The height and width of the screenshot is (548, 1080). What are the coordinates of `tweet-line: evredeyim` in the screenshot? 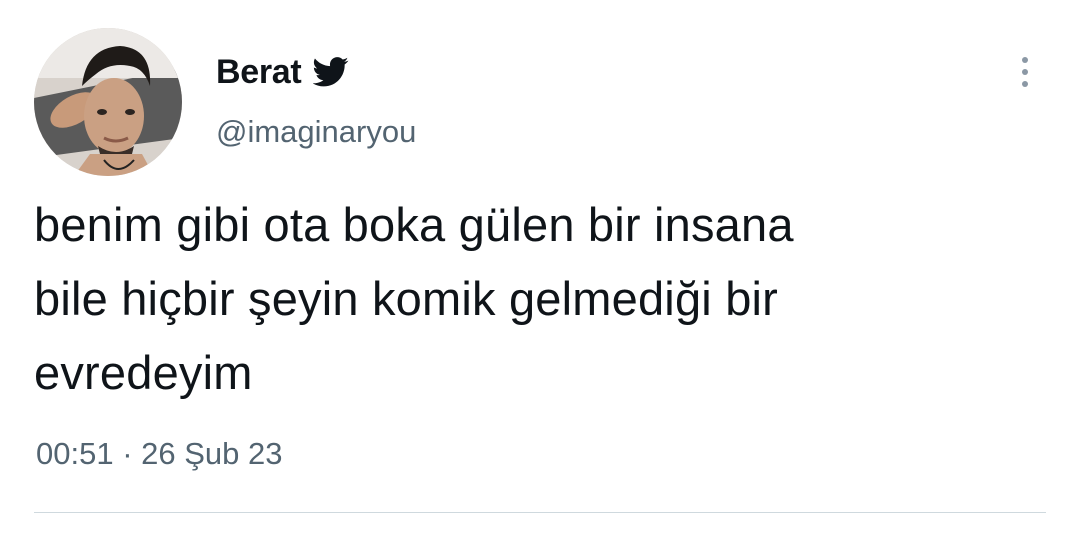 It's located at (143, 372).